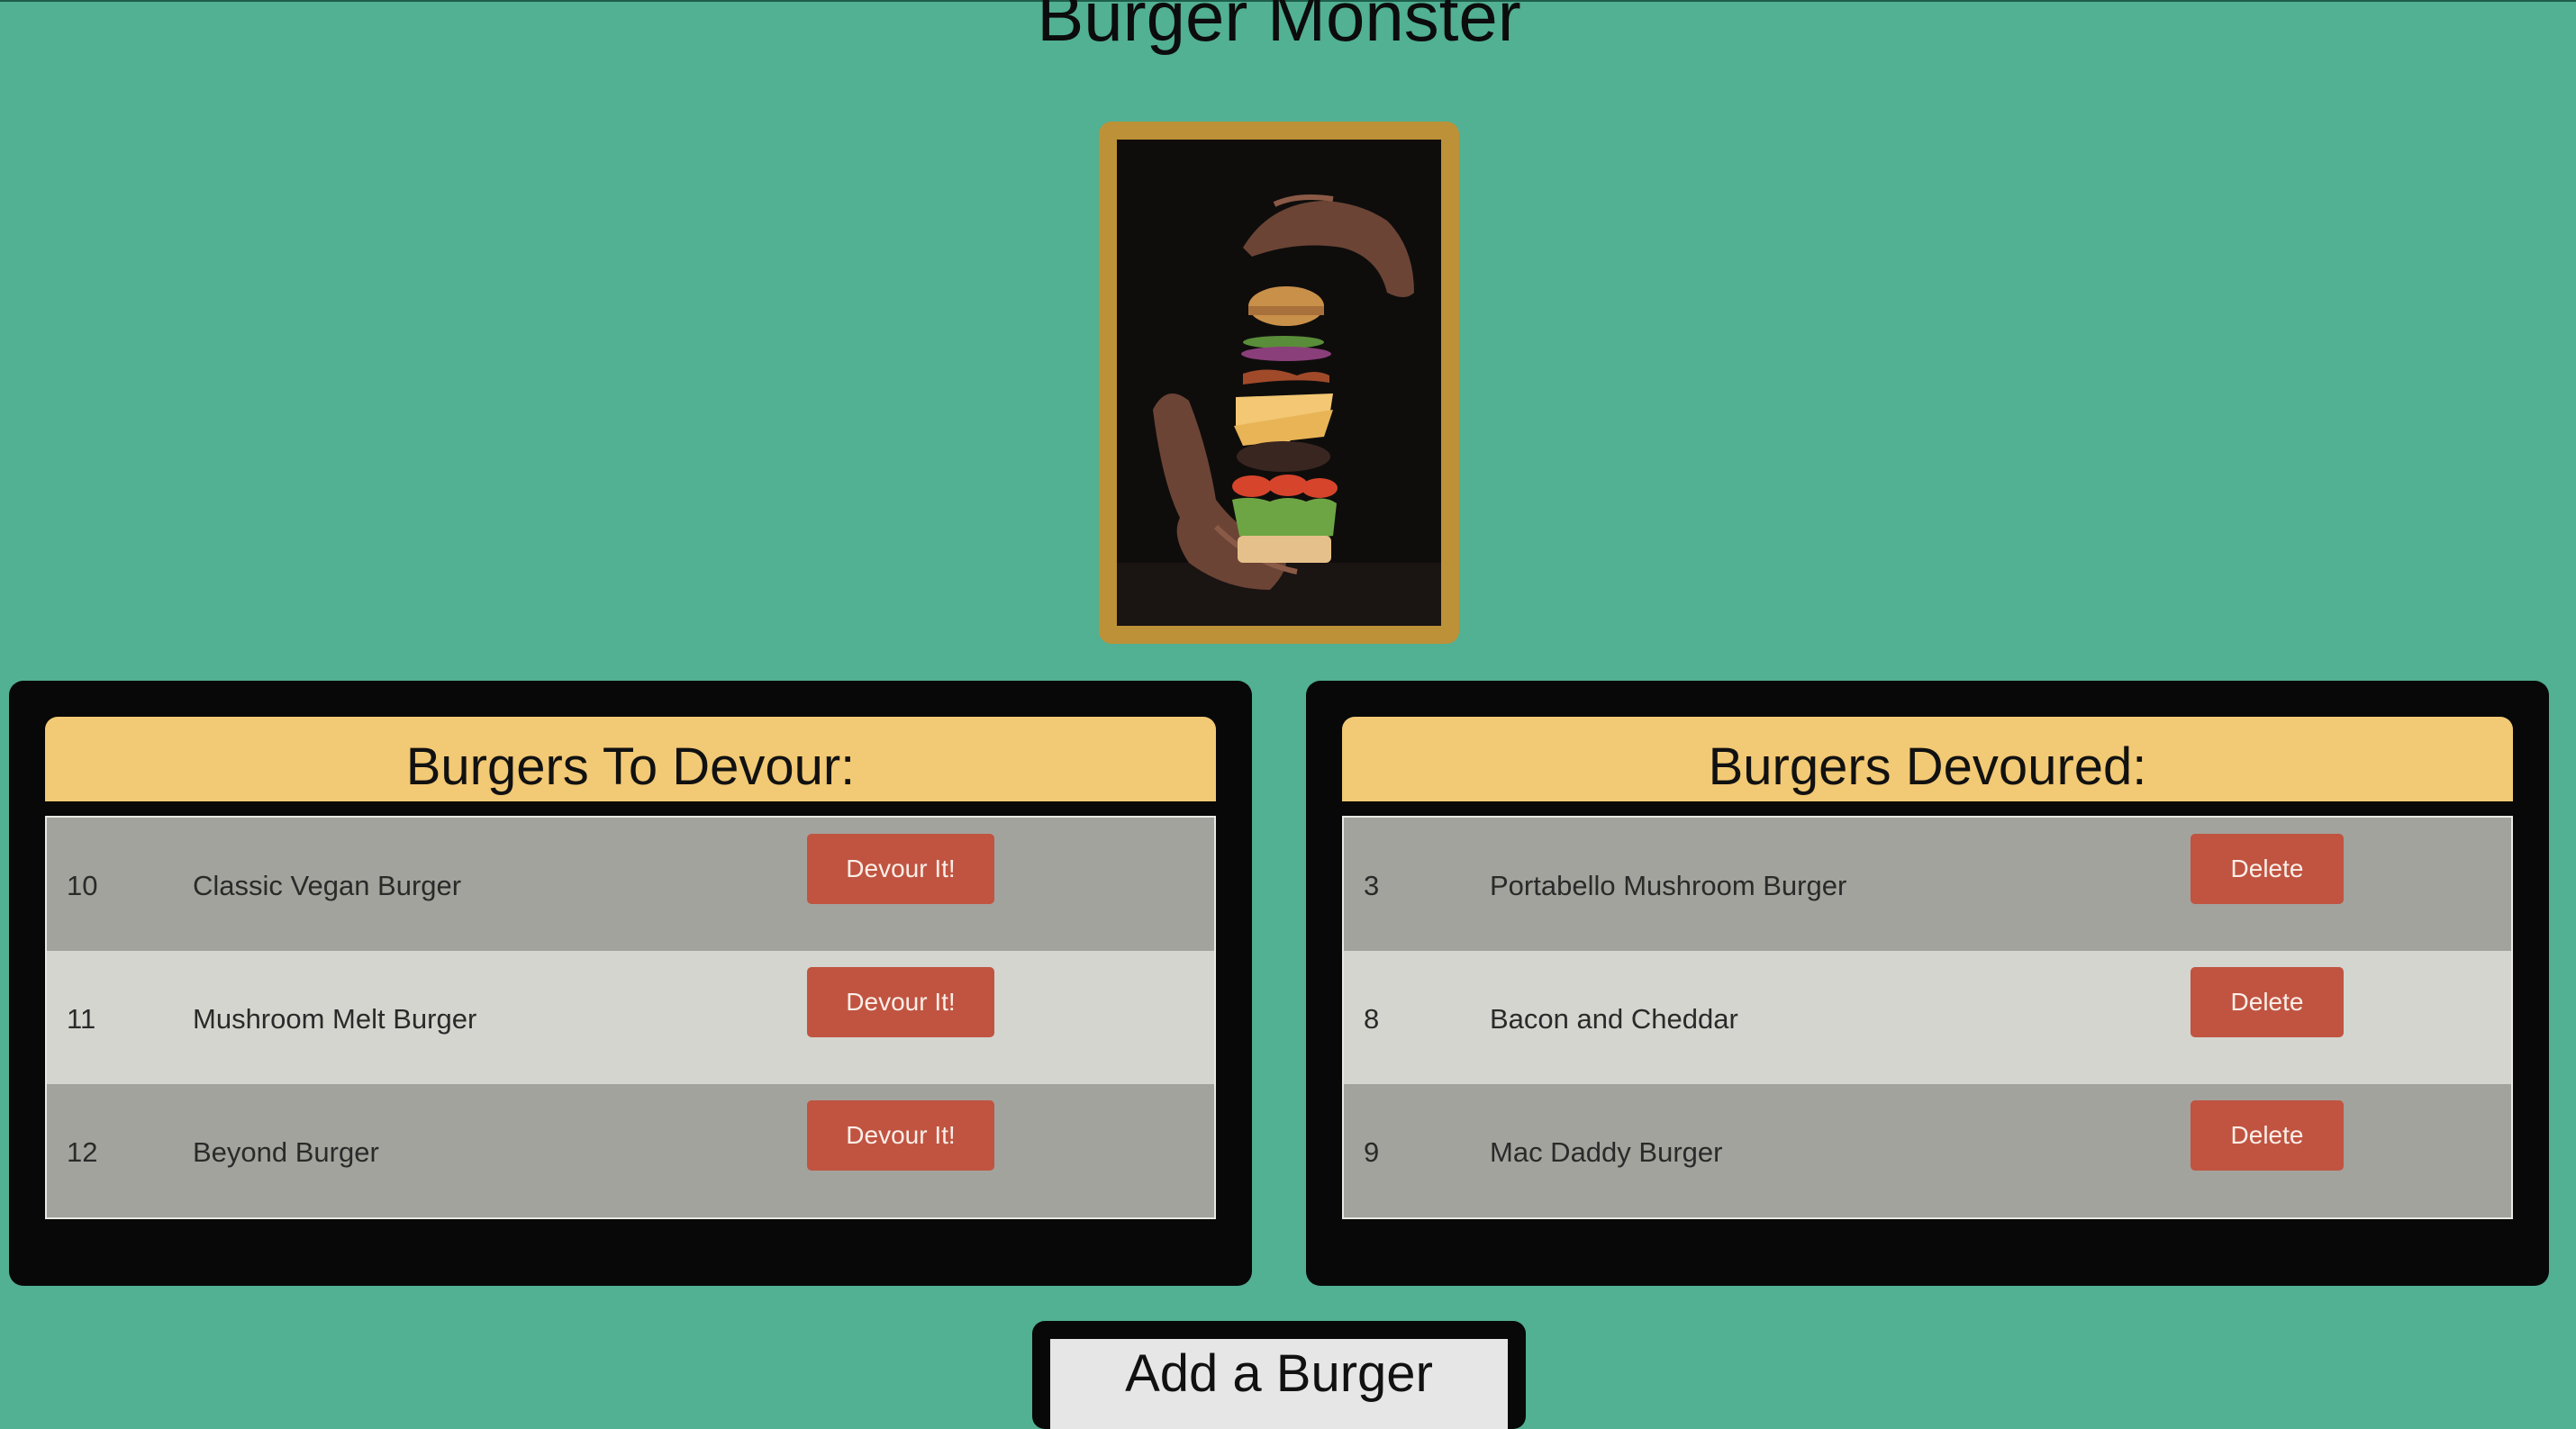 The height and width of the screenshot is (1429, 2576). What do you see at coordinates (81, 1019) in the screenshot?
I see `burger-id: 11` at bounding box center [81, 1019].